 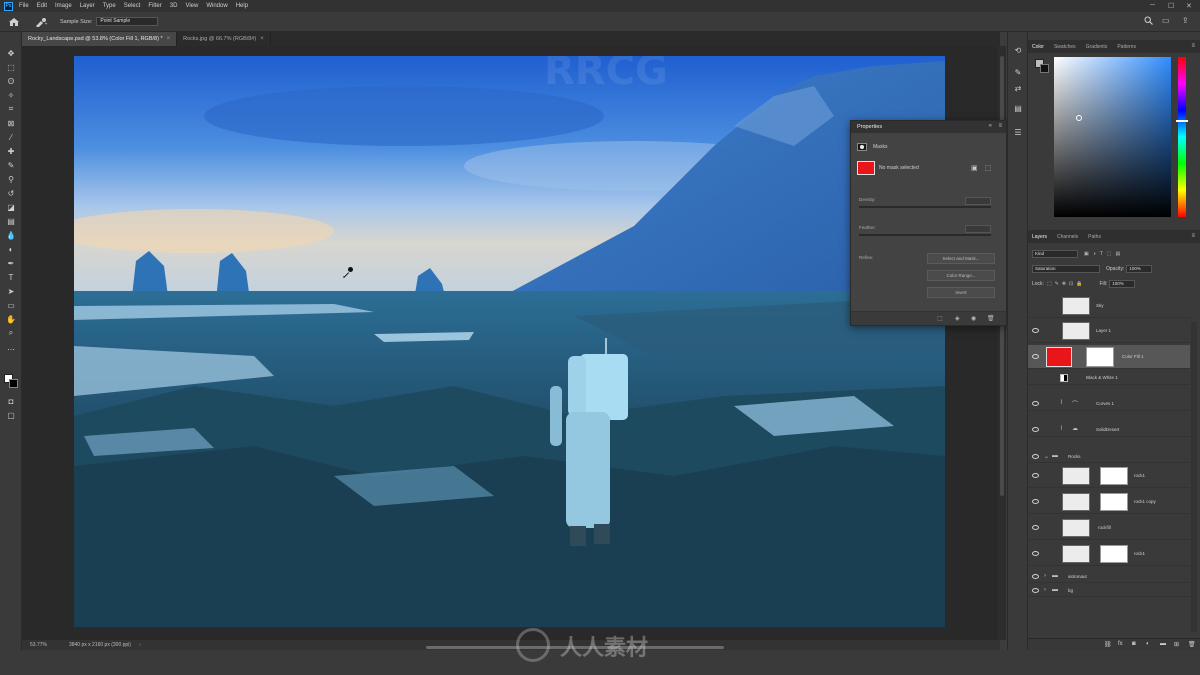 I want to click on opacity-input: 100%, so click(x=1139, y=268).